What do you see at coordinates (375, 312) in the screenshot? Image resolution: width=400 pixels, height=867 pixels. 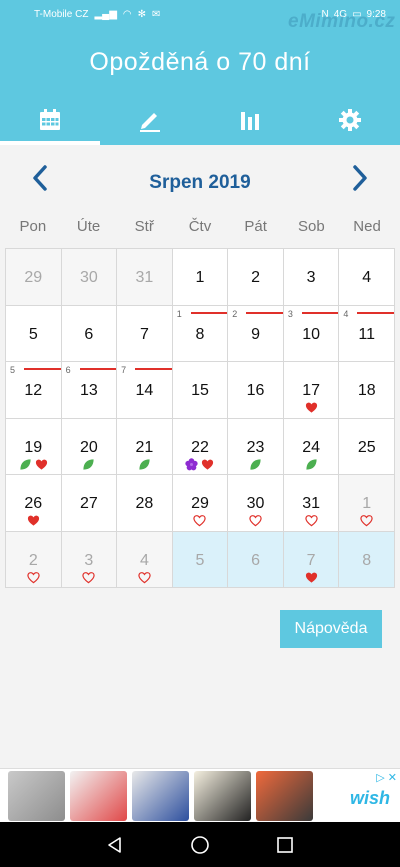 I see `period-line` at bounding box center [375, 312].